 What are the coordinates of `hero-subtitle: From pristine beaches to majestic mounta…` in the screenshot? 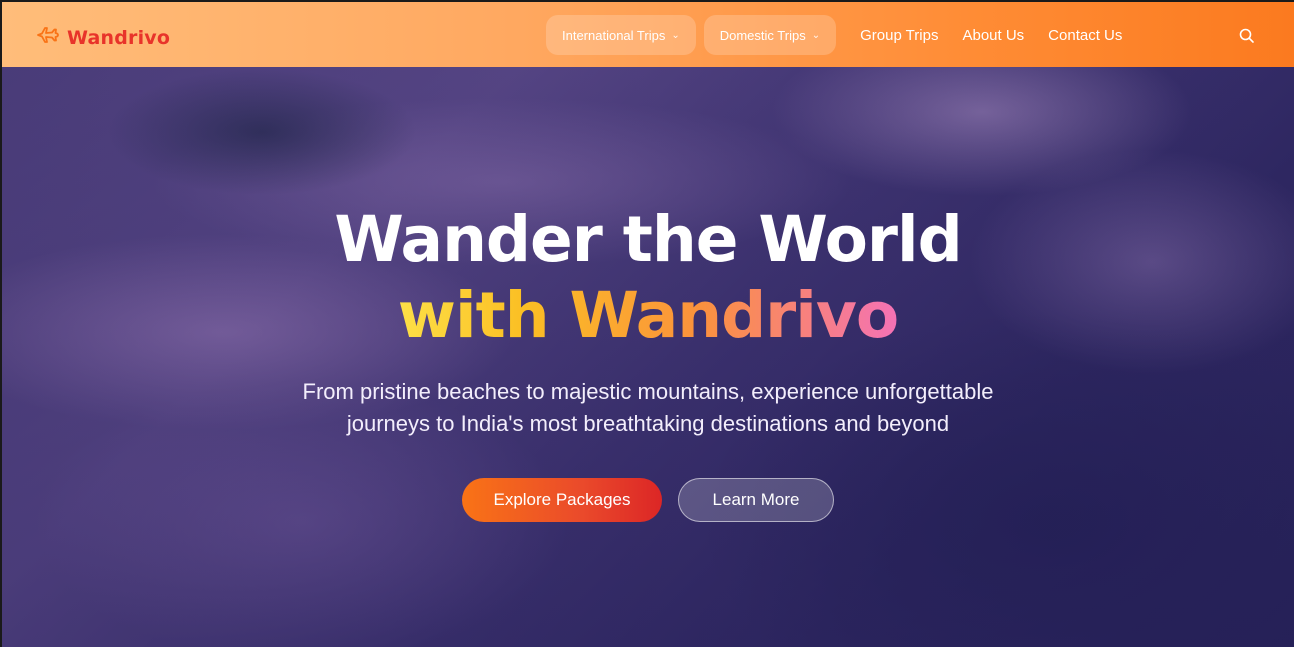 It's located at (648, 407).